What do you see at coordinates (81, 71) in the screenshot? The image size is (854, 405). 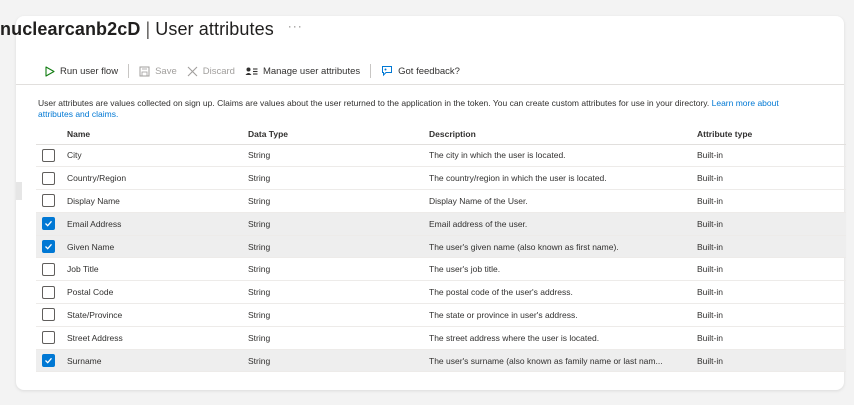 I see `run-user-flow-button: Run user flow` at bounding box center [81, 71].